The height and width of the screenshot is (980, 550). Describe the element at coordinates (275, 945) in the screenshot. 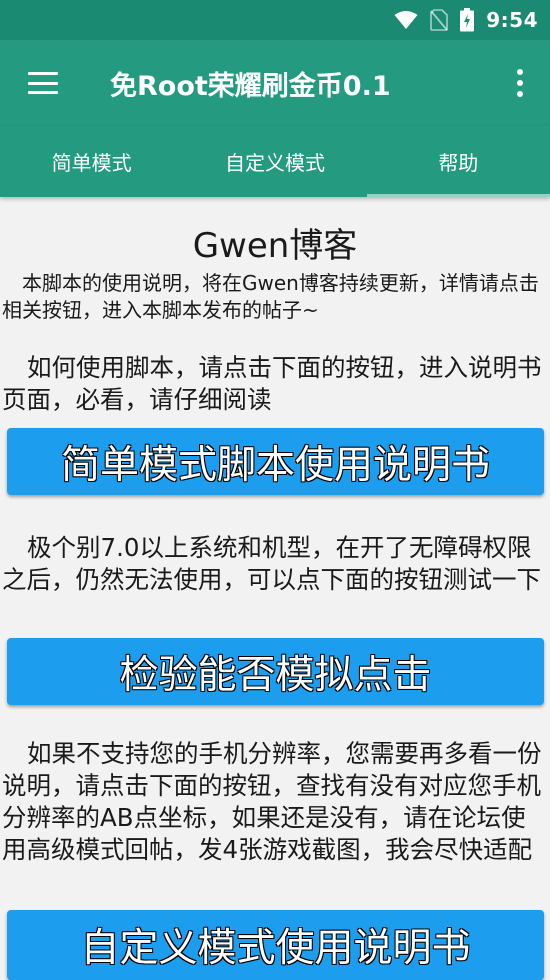

I see `custom-mode-manual-button: 自定义模式使用说明书` at that location.